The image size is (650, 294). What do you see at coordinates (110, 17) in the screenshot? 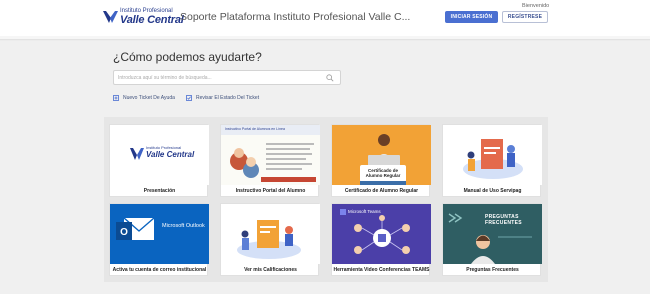
I see `logo-mark-icon` at bounding box center [110, 17].